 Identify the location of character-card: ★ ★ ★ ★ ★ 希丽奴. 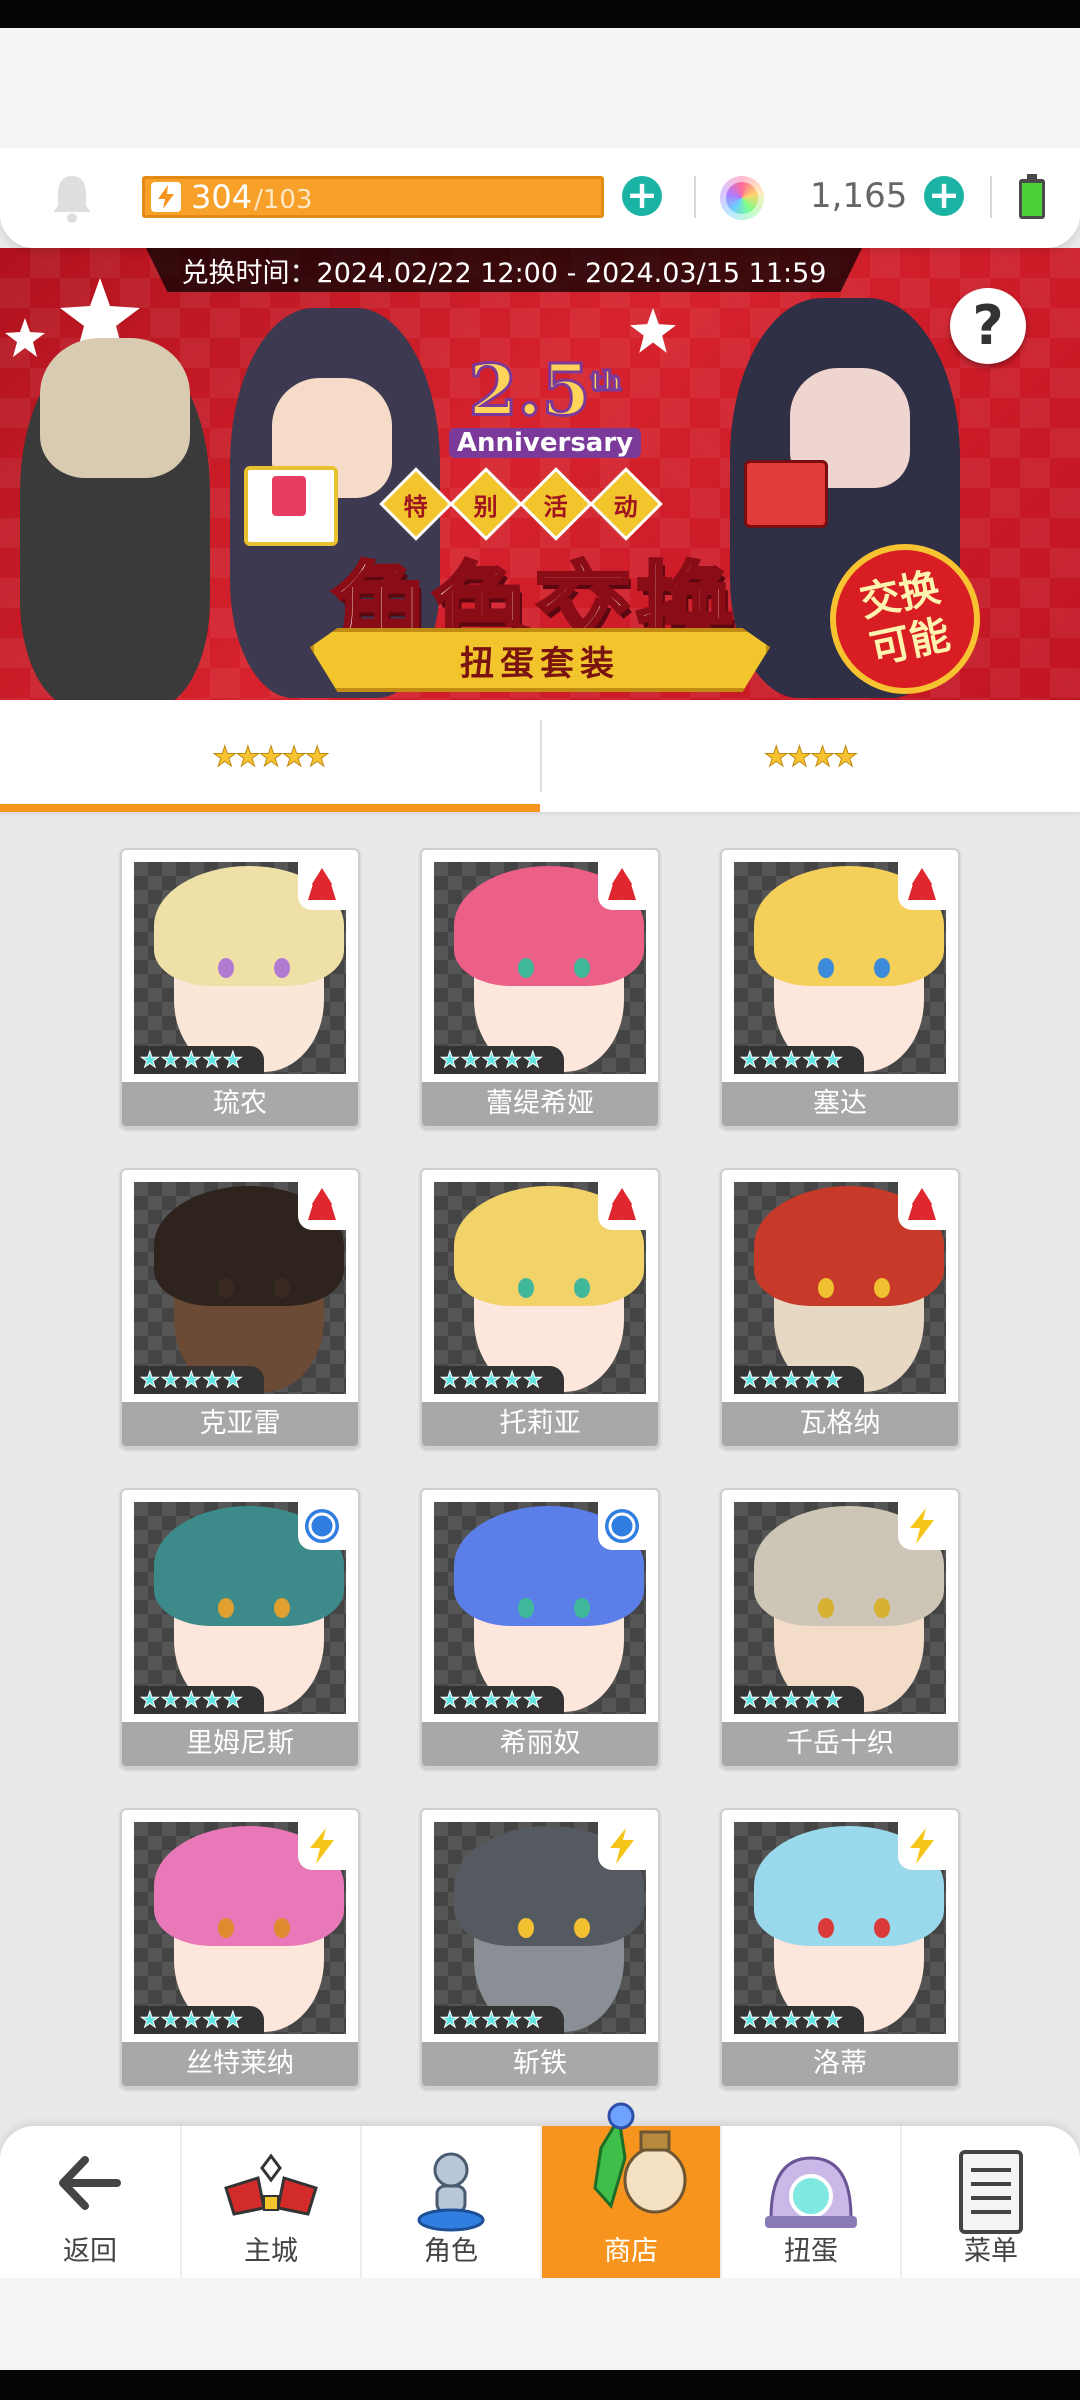
(540, 1628).